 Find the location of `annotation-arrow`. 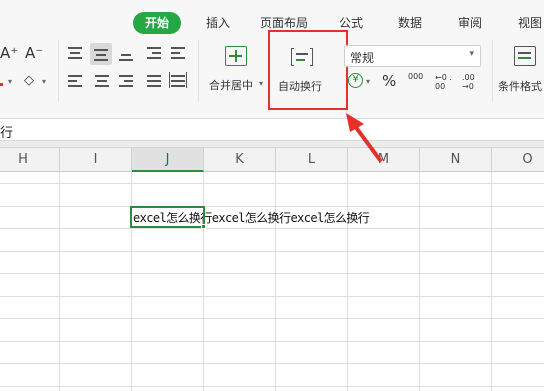

annotation-arrow is located at coordinates (364, 137).